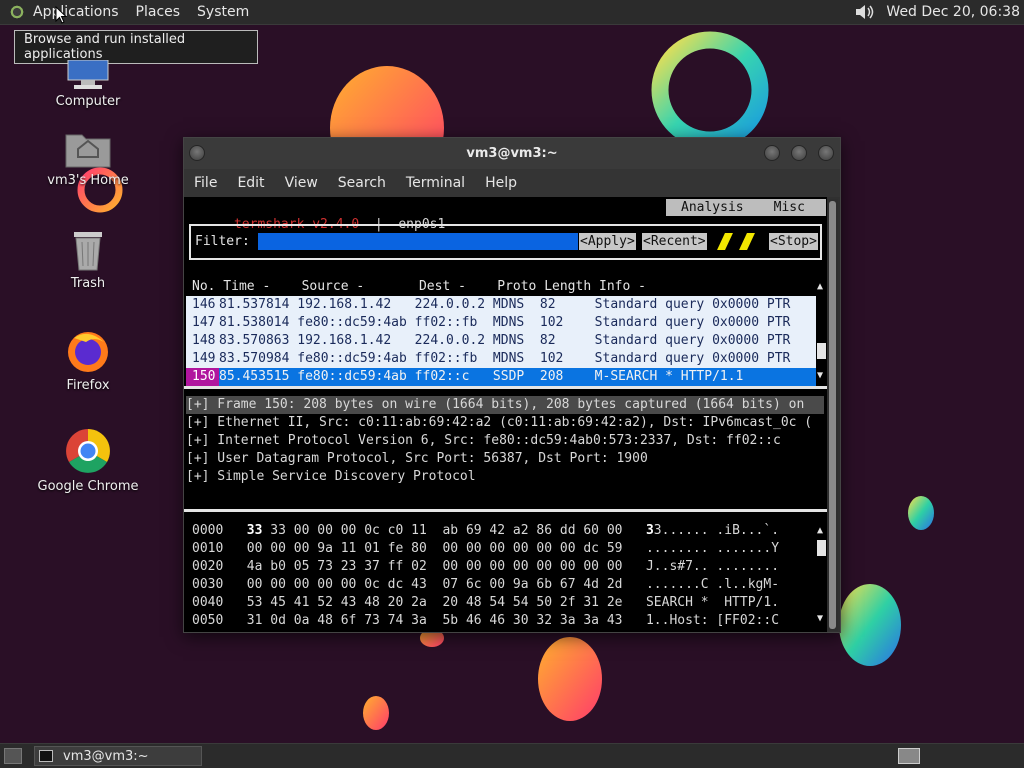  What do you see at coordinates (821, 618) in the screenshot?
I see `hex-scroll-down-icon: ▼` at bounding box center [821, 618].